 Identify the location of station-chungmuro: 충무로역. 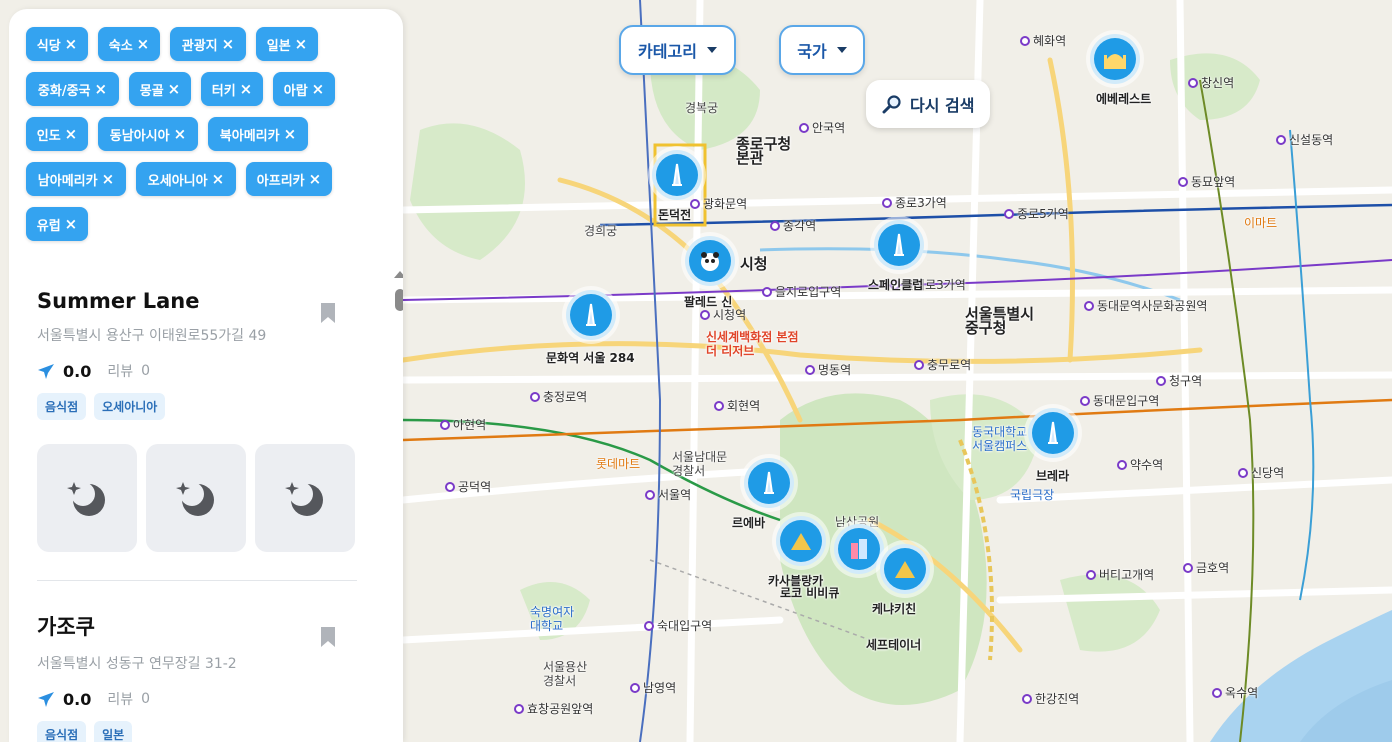
(942, 364).